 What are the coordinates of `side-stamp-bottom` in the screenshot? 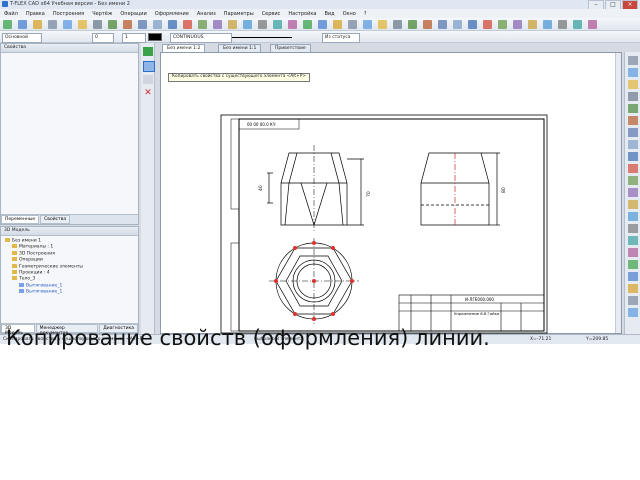 It's located at (235, 287).